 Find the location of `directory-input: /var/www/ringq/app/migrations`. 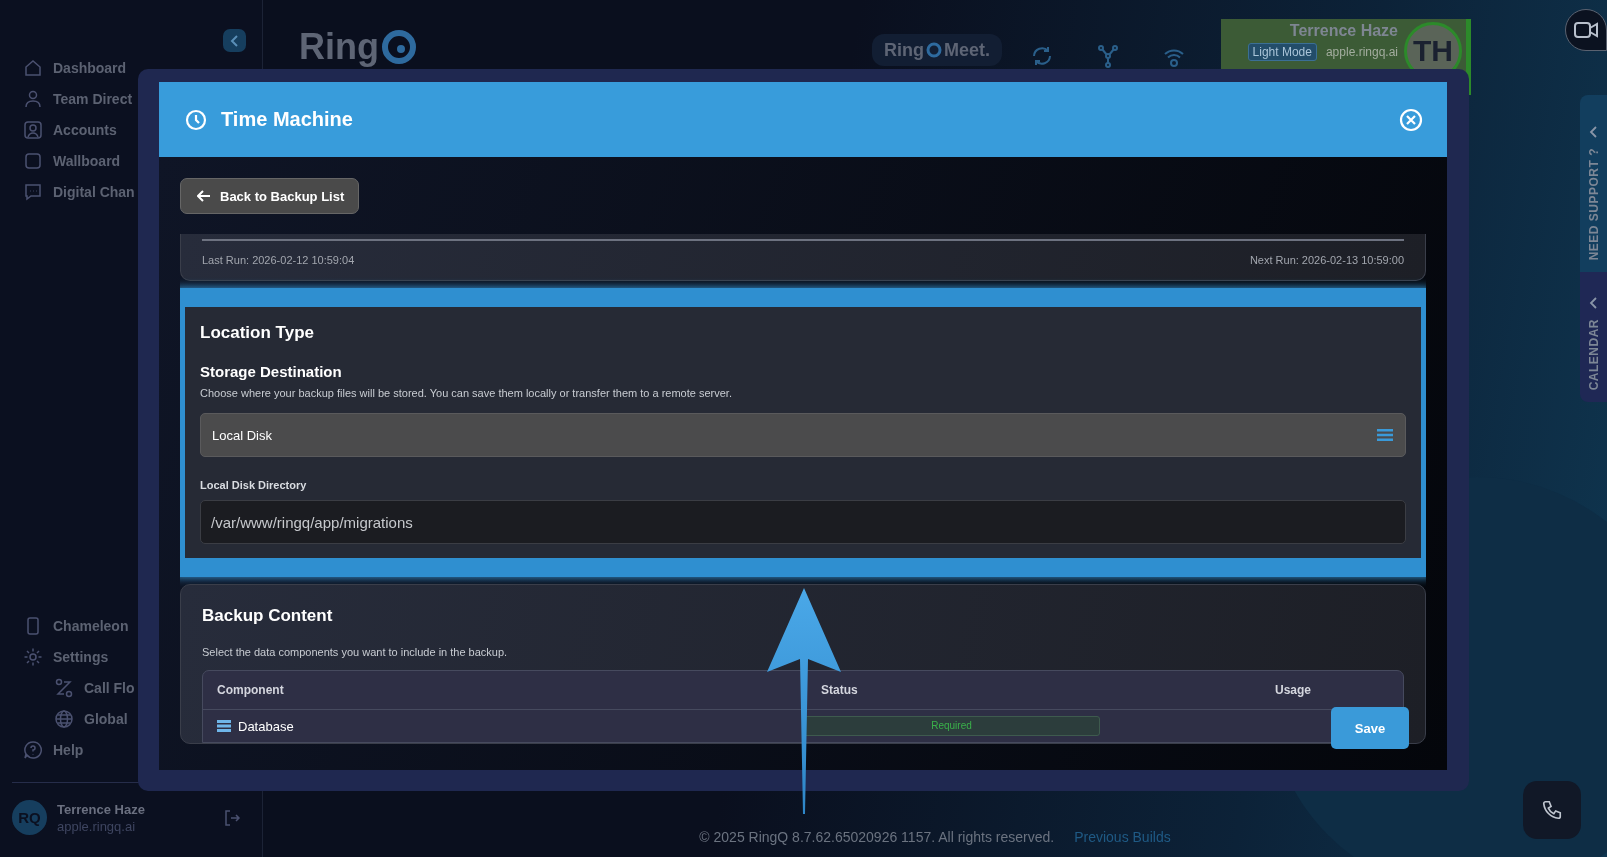

directory-input: /var/www/ringq/app/migrations is located at coordinates (803, 522).